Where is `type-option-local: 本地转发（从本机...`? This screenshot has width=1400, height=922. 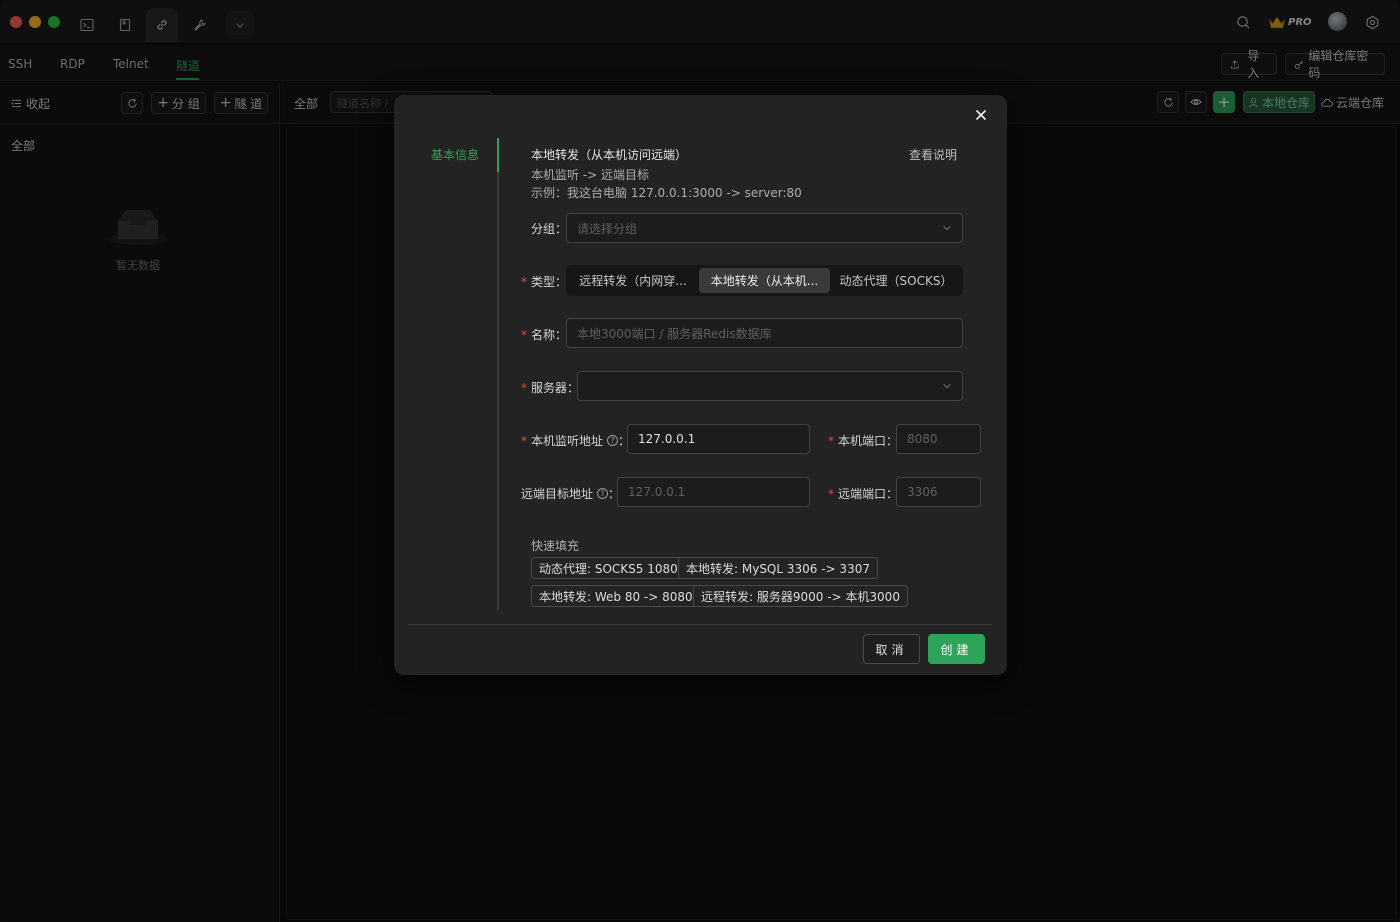
type-option-local: 本地转发（从本机... is located at coordinates (764, 280).